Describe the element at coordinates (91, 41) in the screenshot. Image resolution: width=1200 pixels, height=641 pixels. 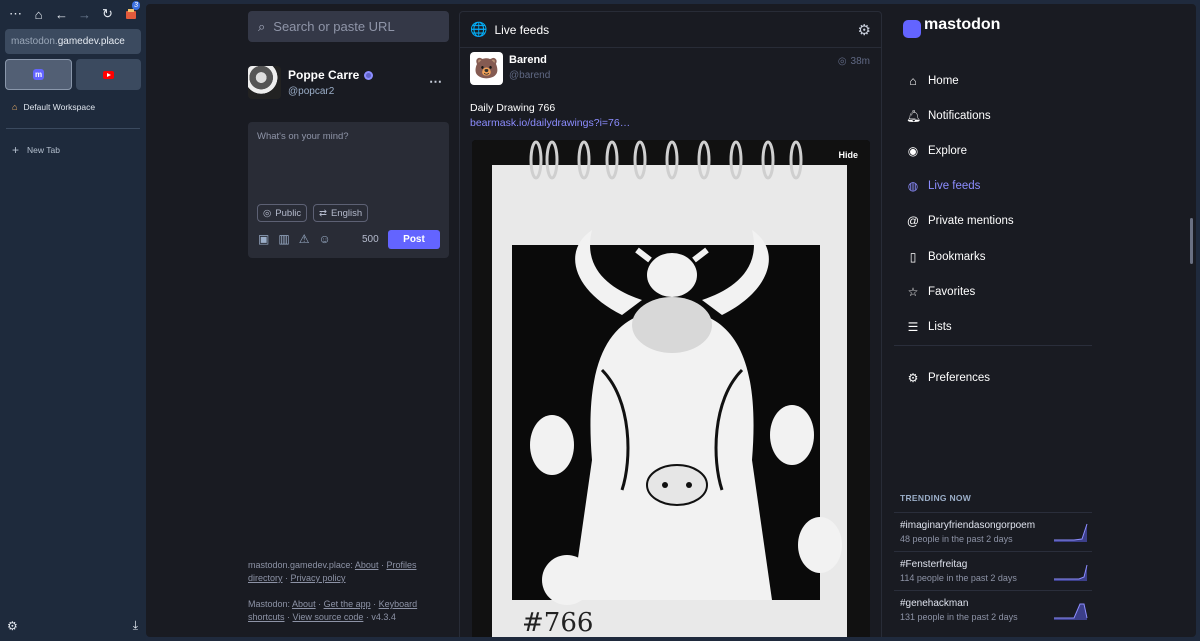
I see `url-domain: gamedev.place` at that location.